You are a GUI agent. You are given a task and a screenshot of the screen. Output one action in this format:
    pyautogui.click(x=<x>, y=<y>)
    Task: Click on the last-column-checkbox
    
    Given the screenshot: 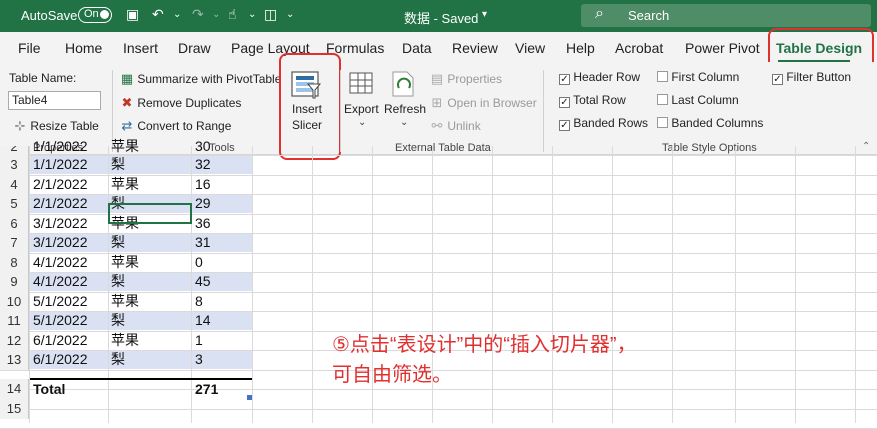 What is the action you would take?
    pyautogui.click(x=662, y=99)
    